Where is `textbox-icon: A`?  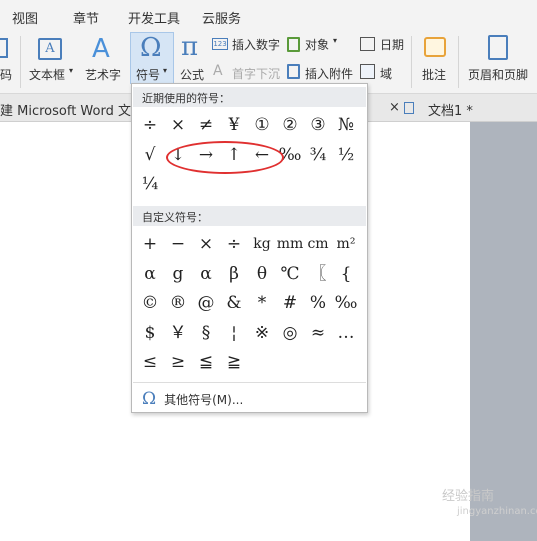
textbox-icon: A is located at coordinates (50, 49).